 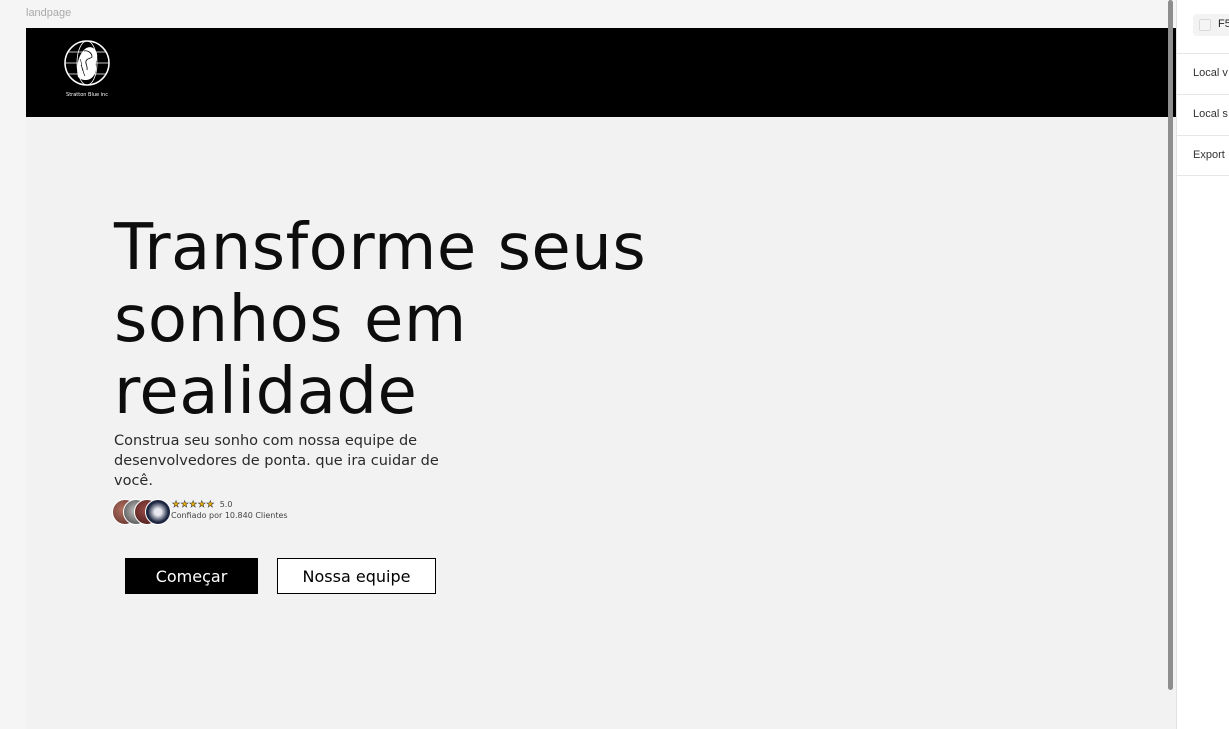 I want to click on frame-label: landpage, so click(x=48, y=13).